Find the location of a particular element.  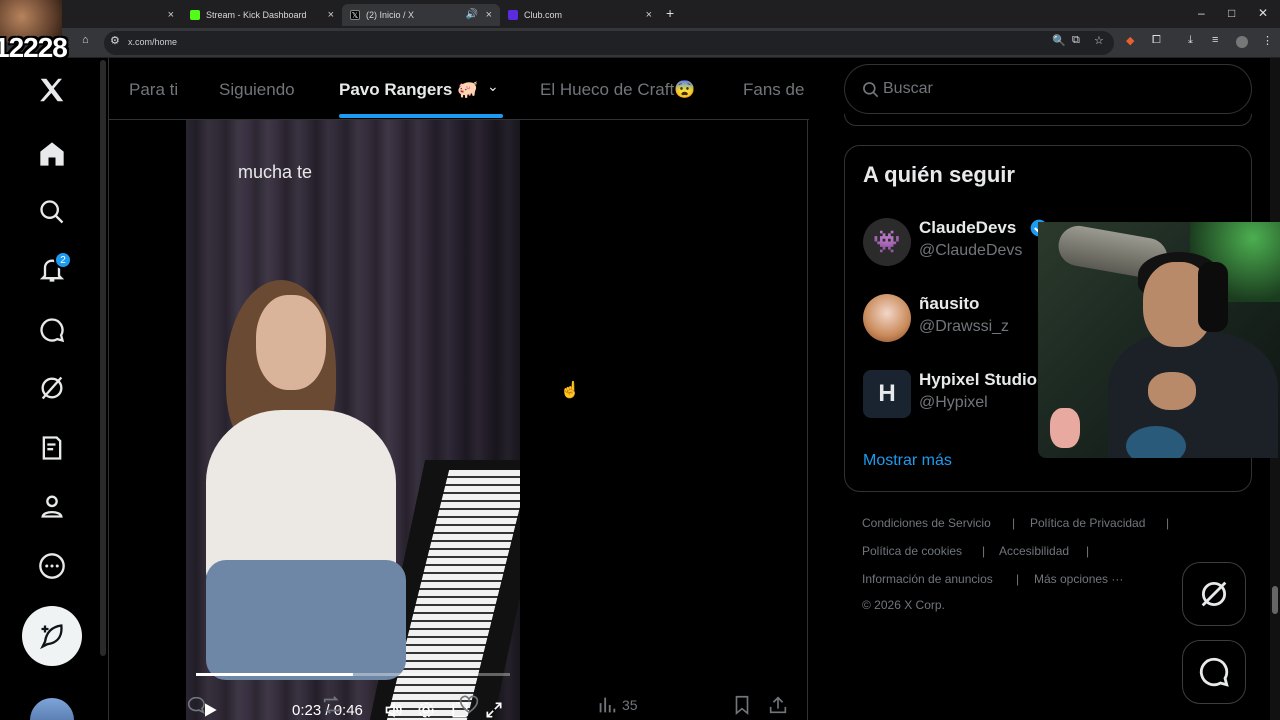

hypixel-logo-icon: H is located at coordinates (887, 393).